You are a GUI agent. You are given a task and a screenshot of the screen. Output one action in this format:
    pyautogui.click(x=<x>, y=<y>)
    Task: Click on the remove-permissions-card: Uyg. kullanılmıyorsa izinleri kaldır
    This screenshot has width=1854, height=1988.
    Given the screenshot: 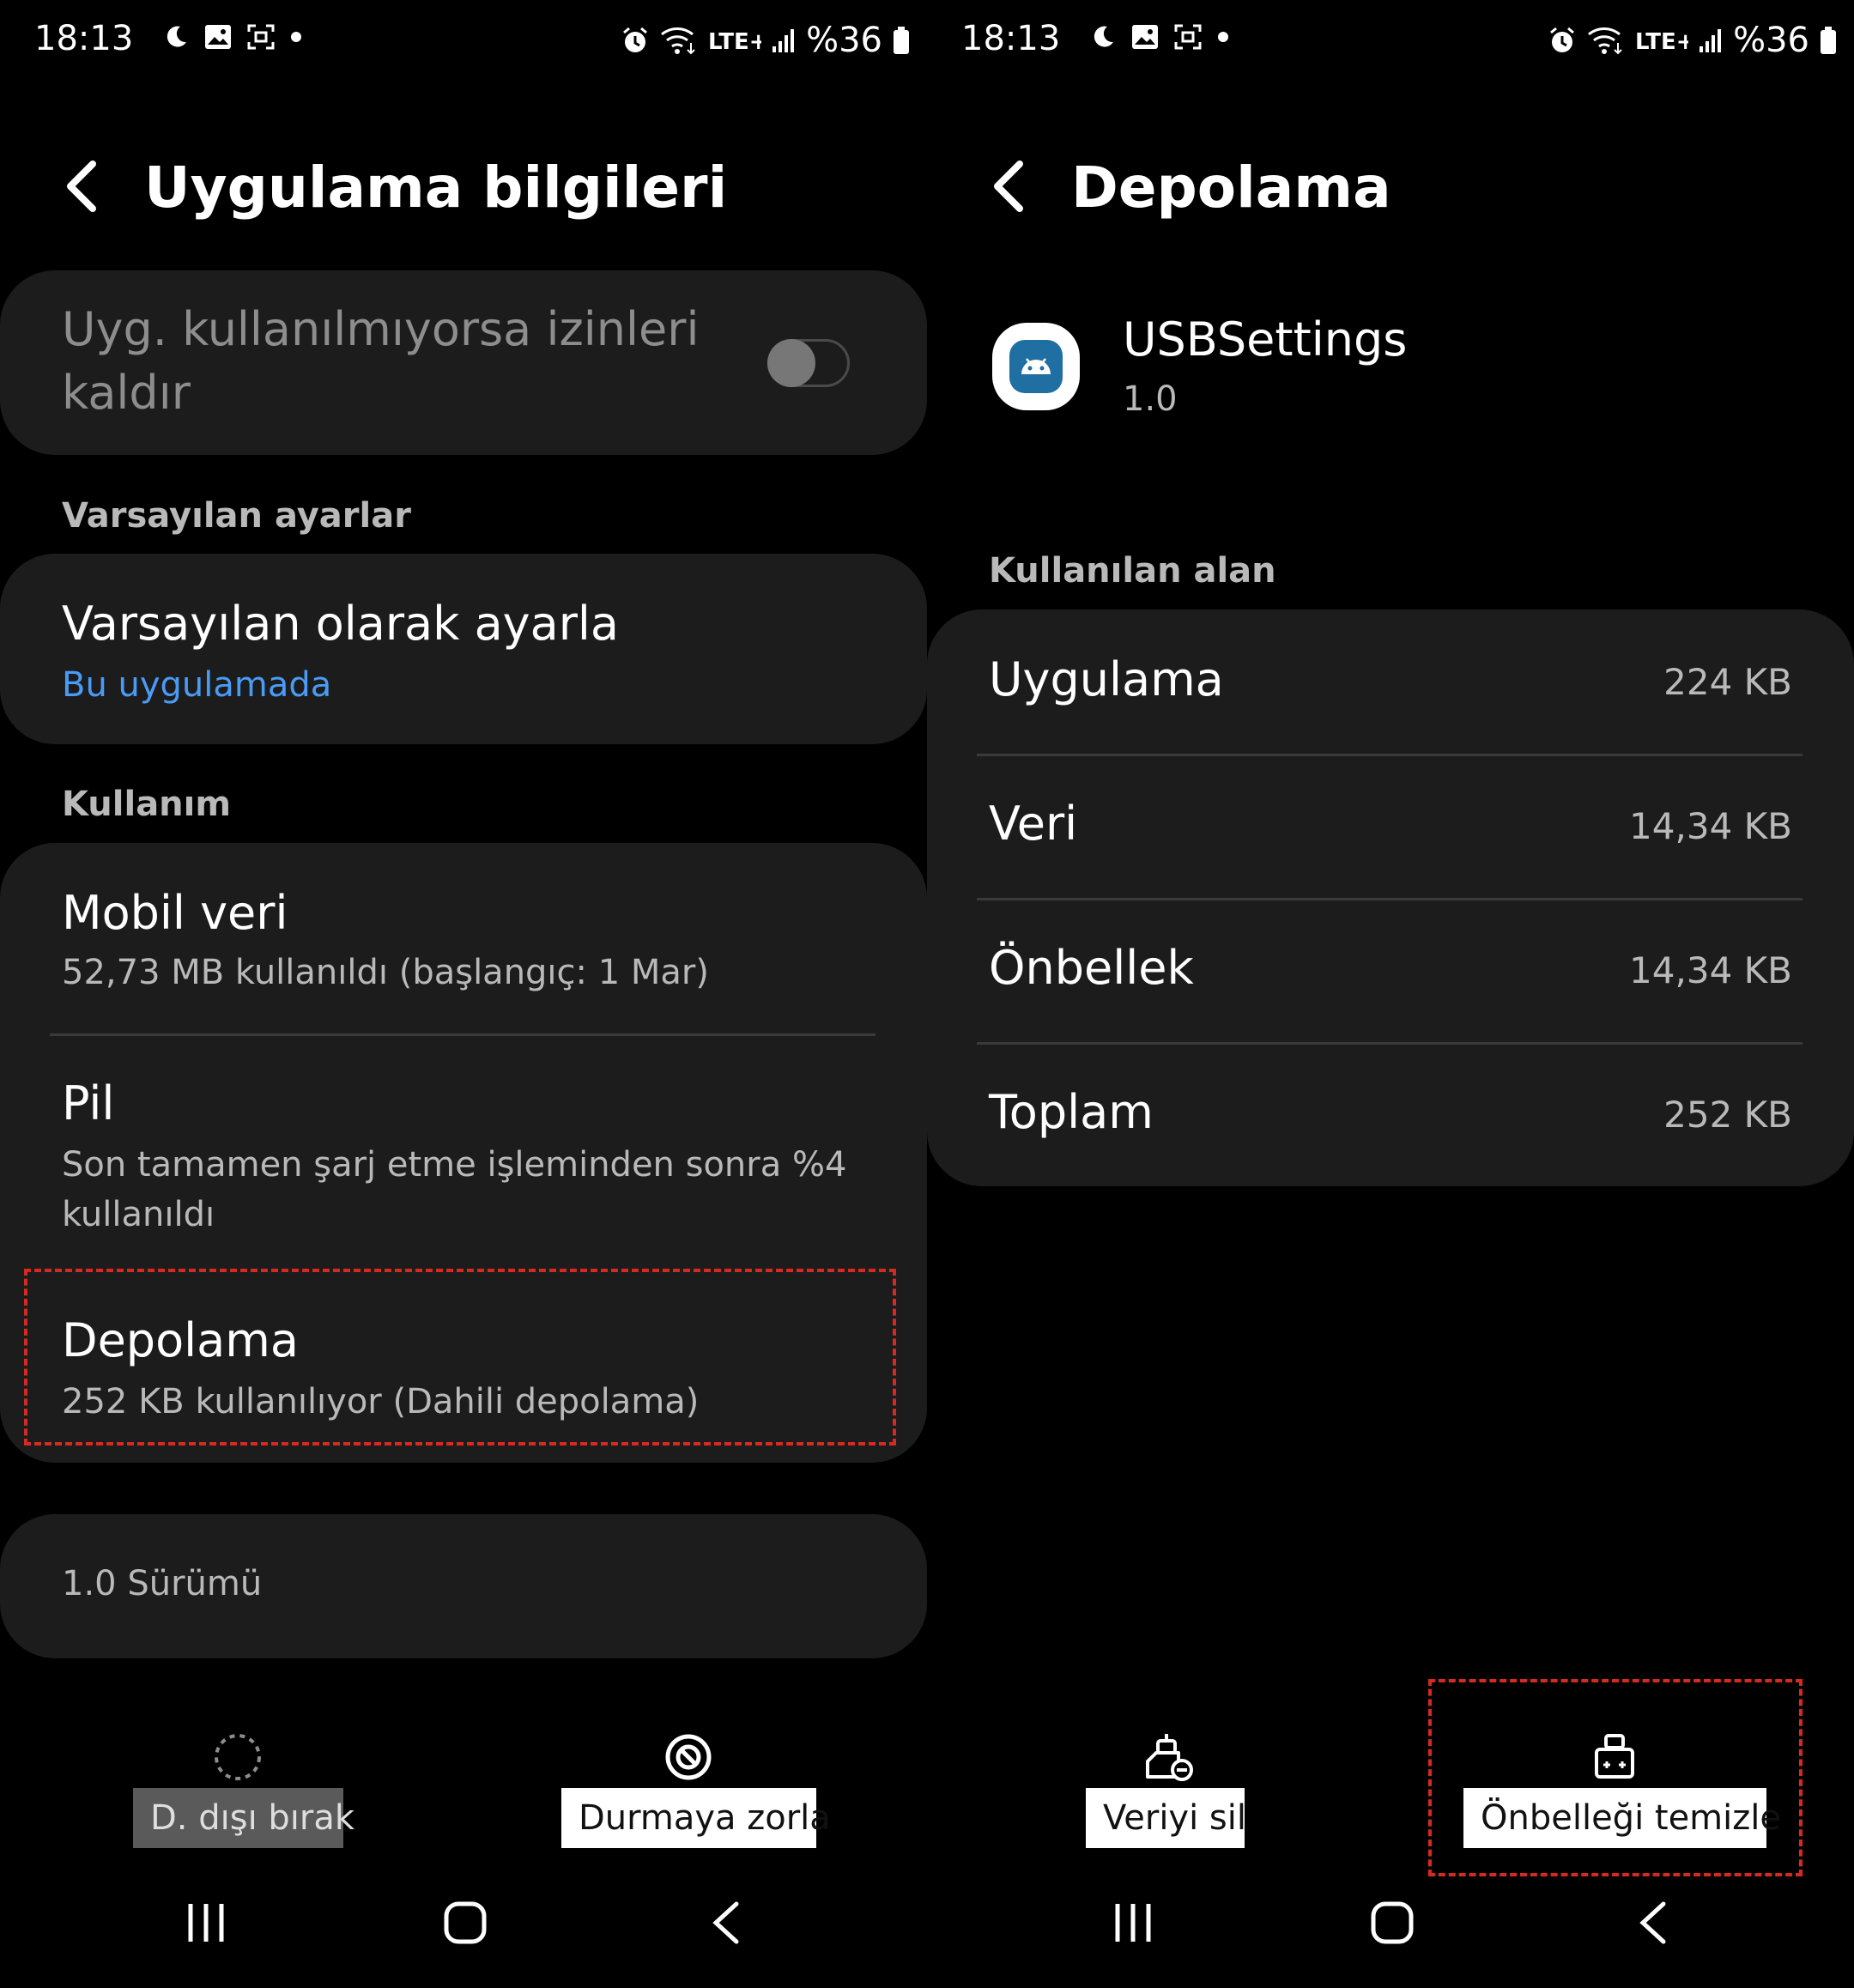 What is the action you would take?
    pyautogui.click(x=463, y=362)
    